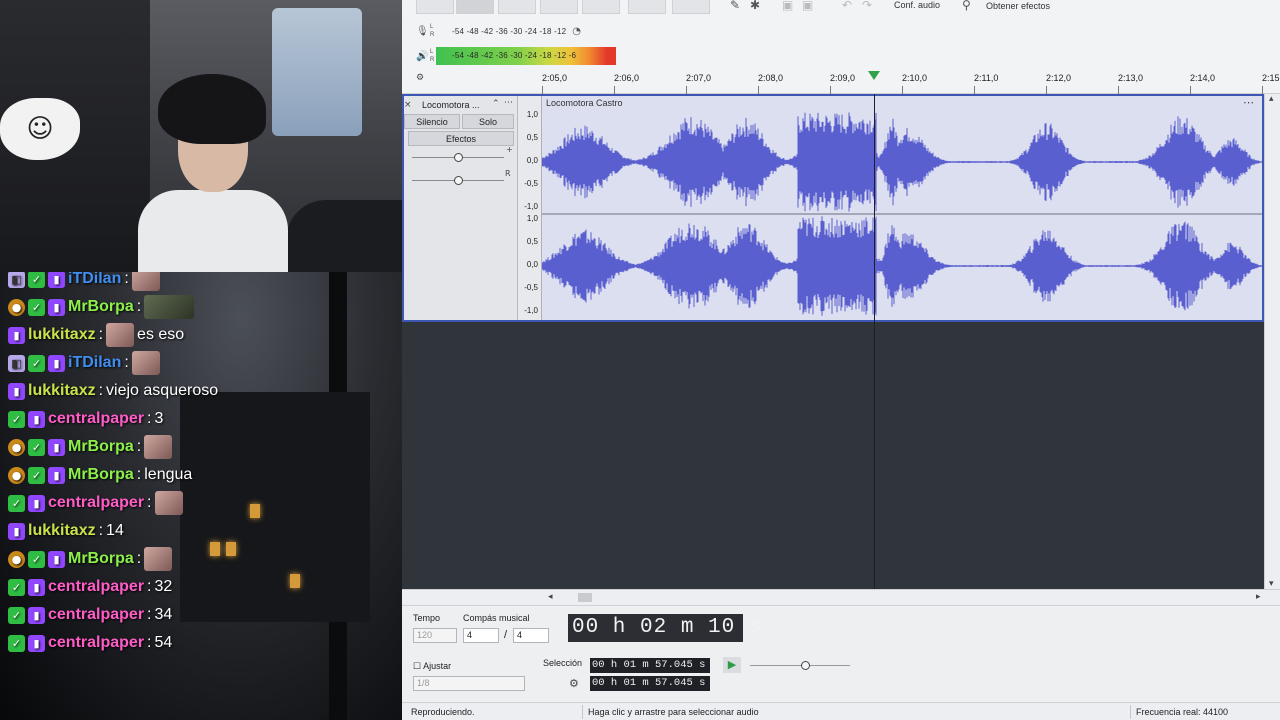 Image resolution: width=1280 pixels, height=720 pixels. I want to click on chat-message: ▮ lukkitaxz:14, so click(66, 531).